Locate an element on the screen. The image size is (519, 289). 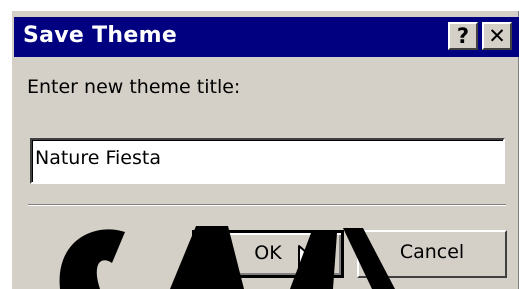
help-icon: ? is located at coordinates (463, 36).